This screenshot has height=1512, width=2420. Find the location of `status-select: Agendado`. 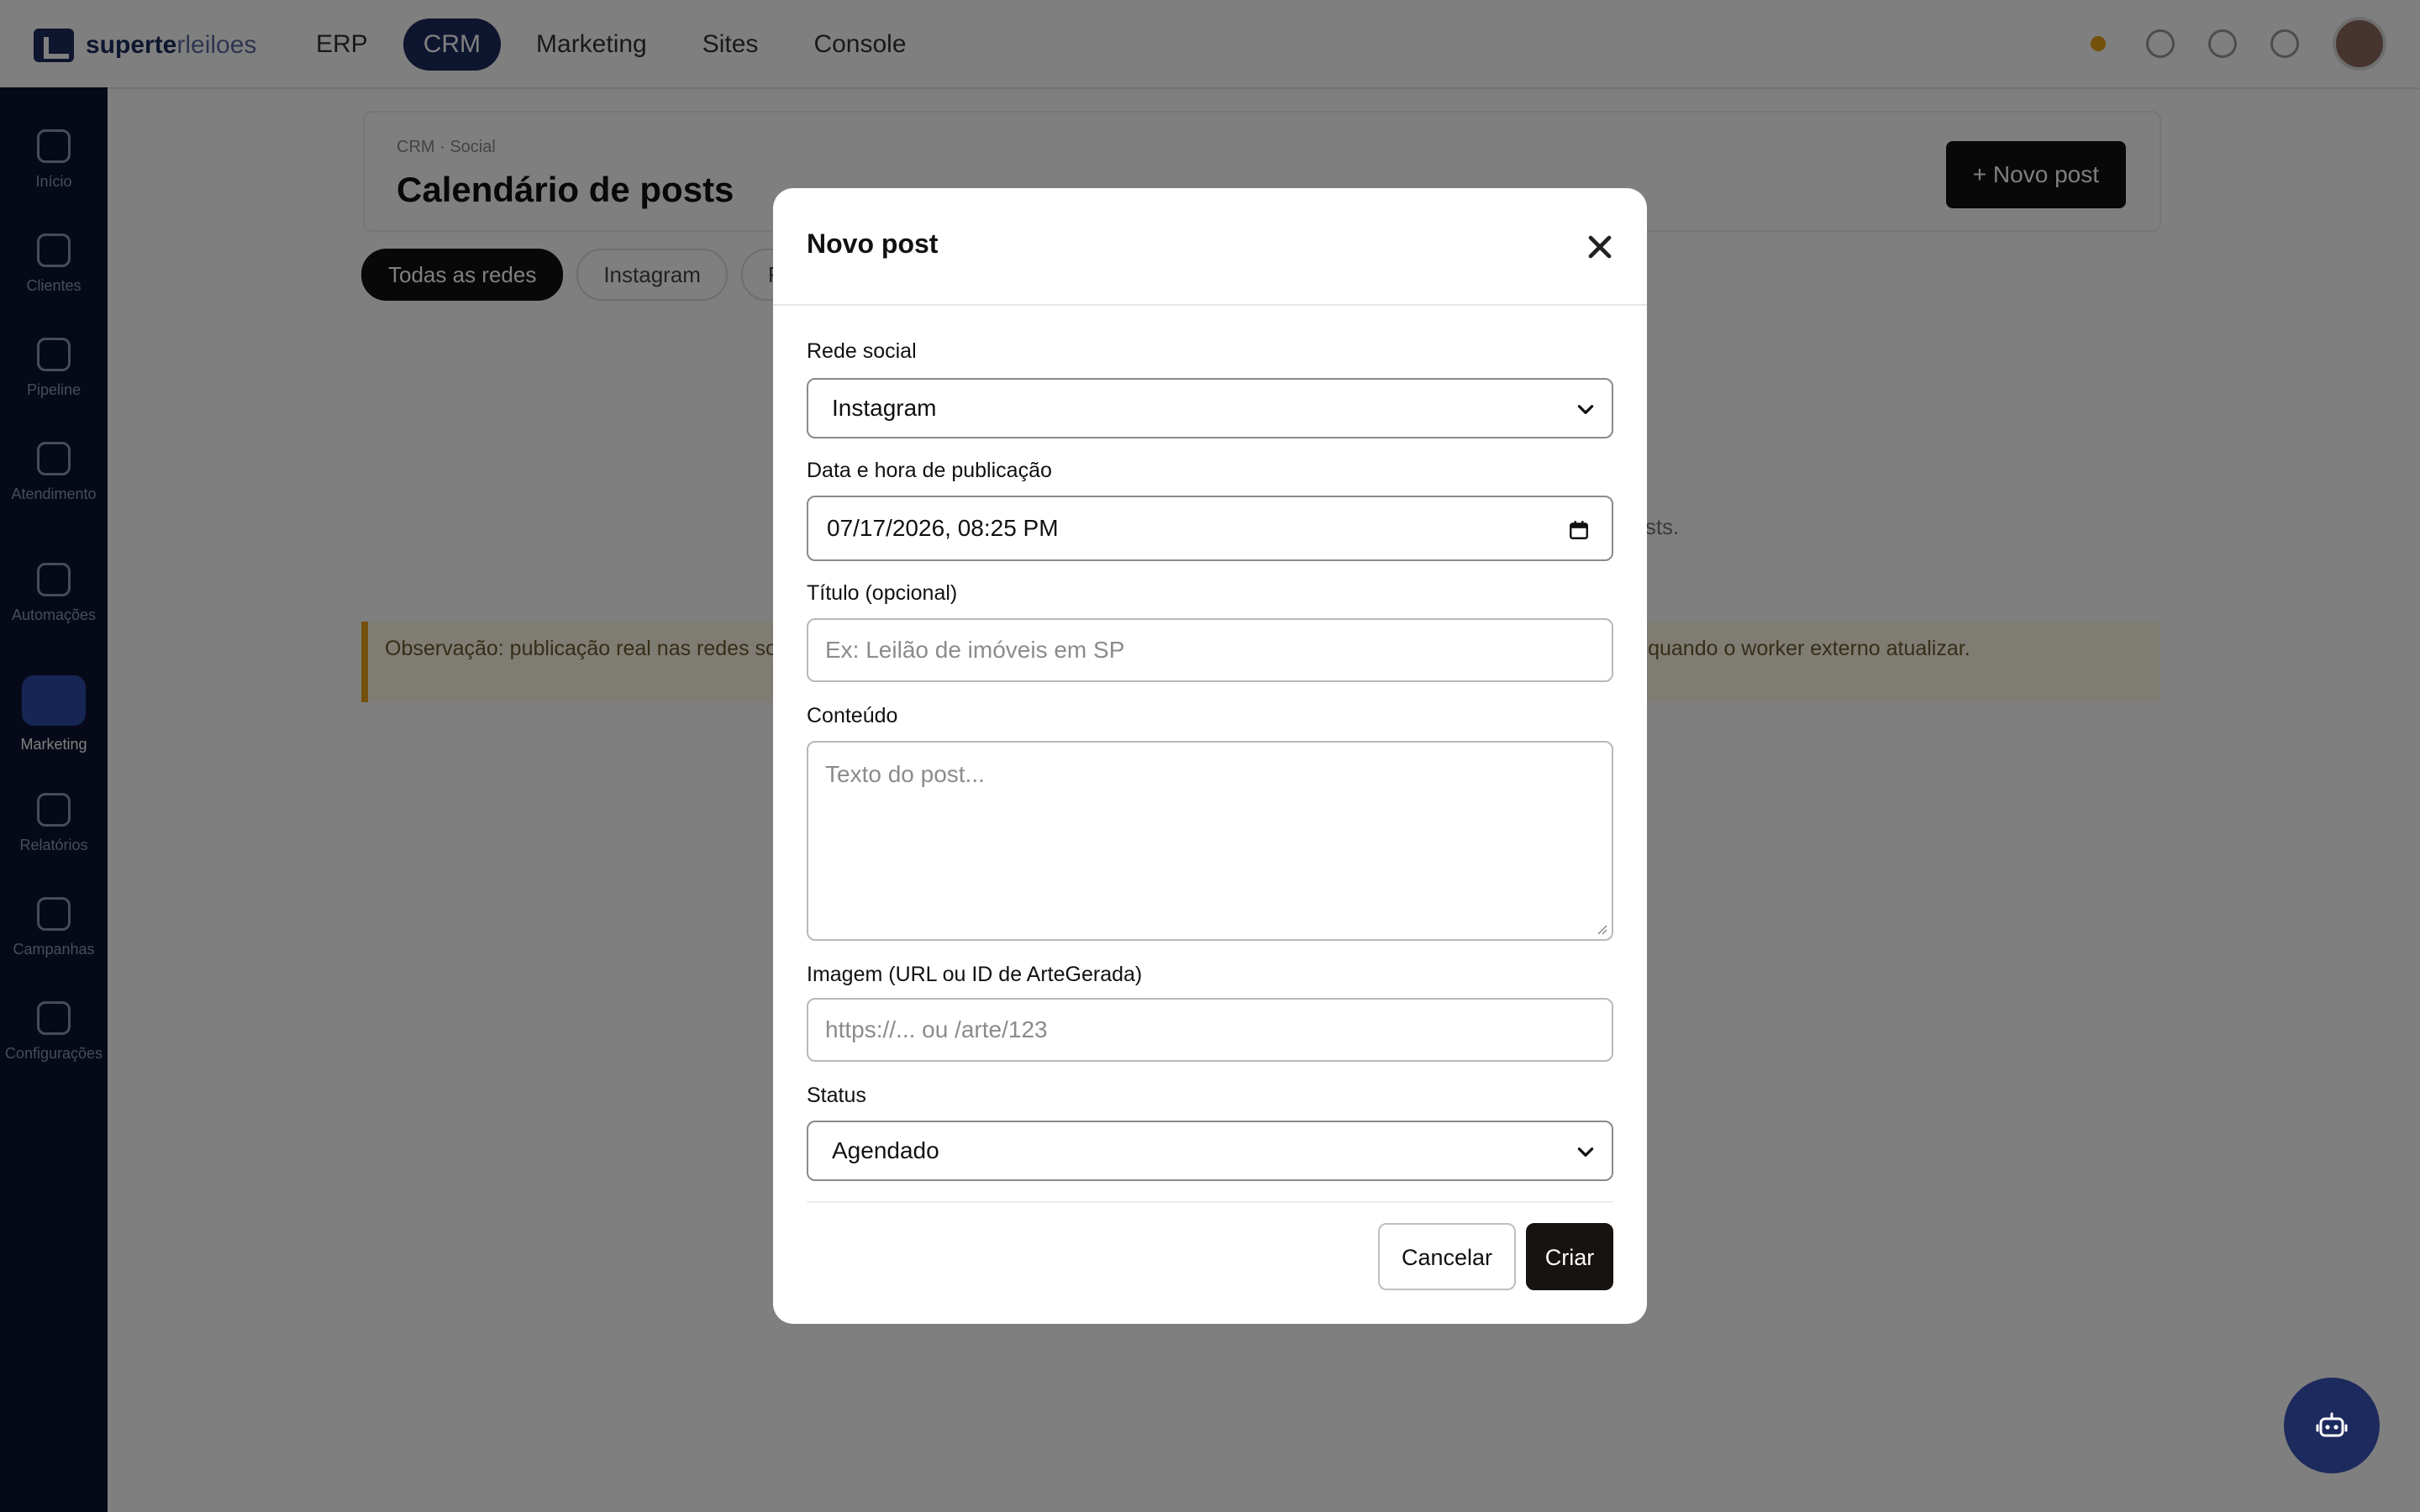

status-select: Agendado is located at coordinates (1210, 1151).